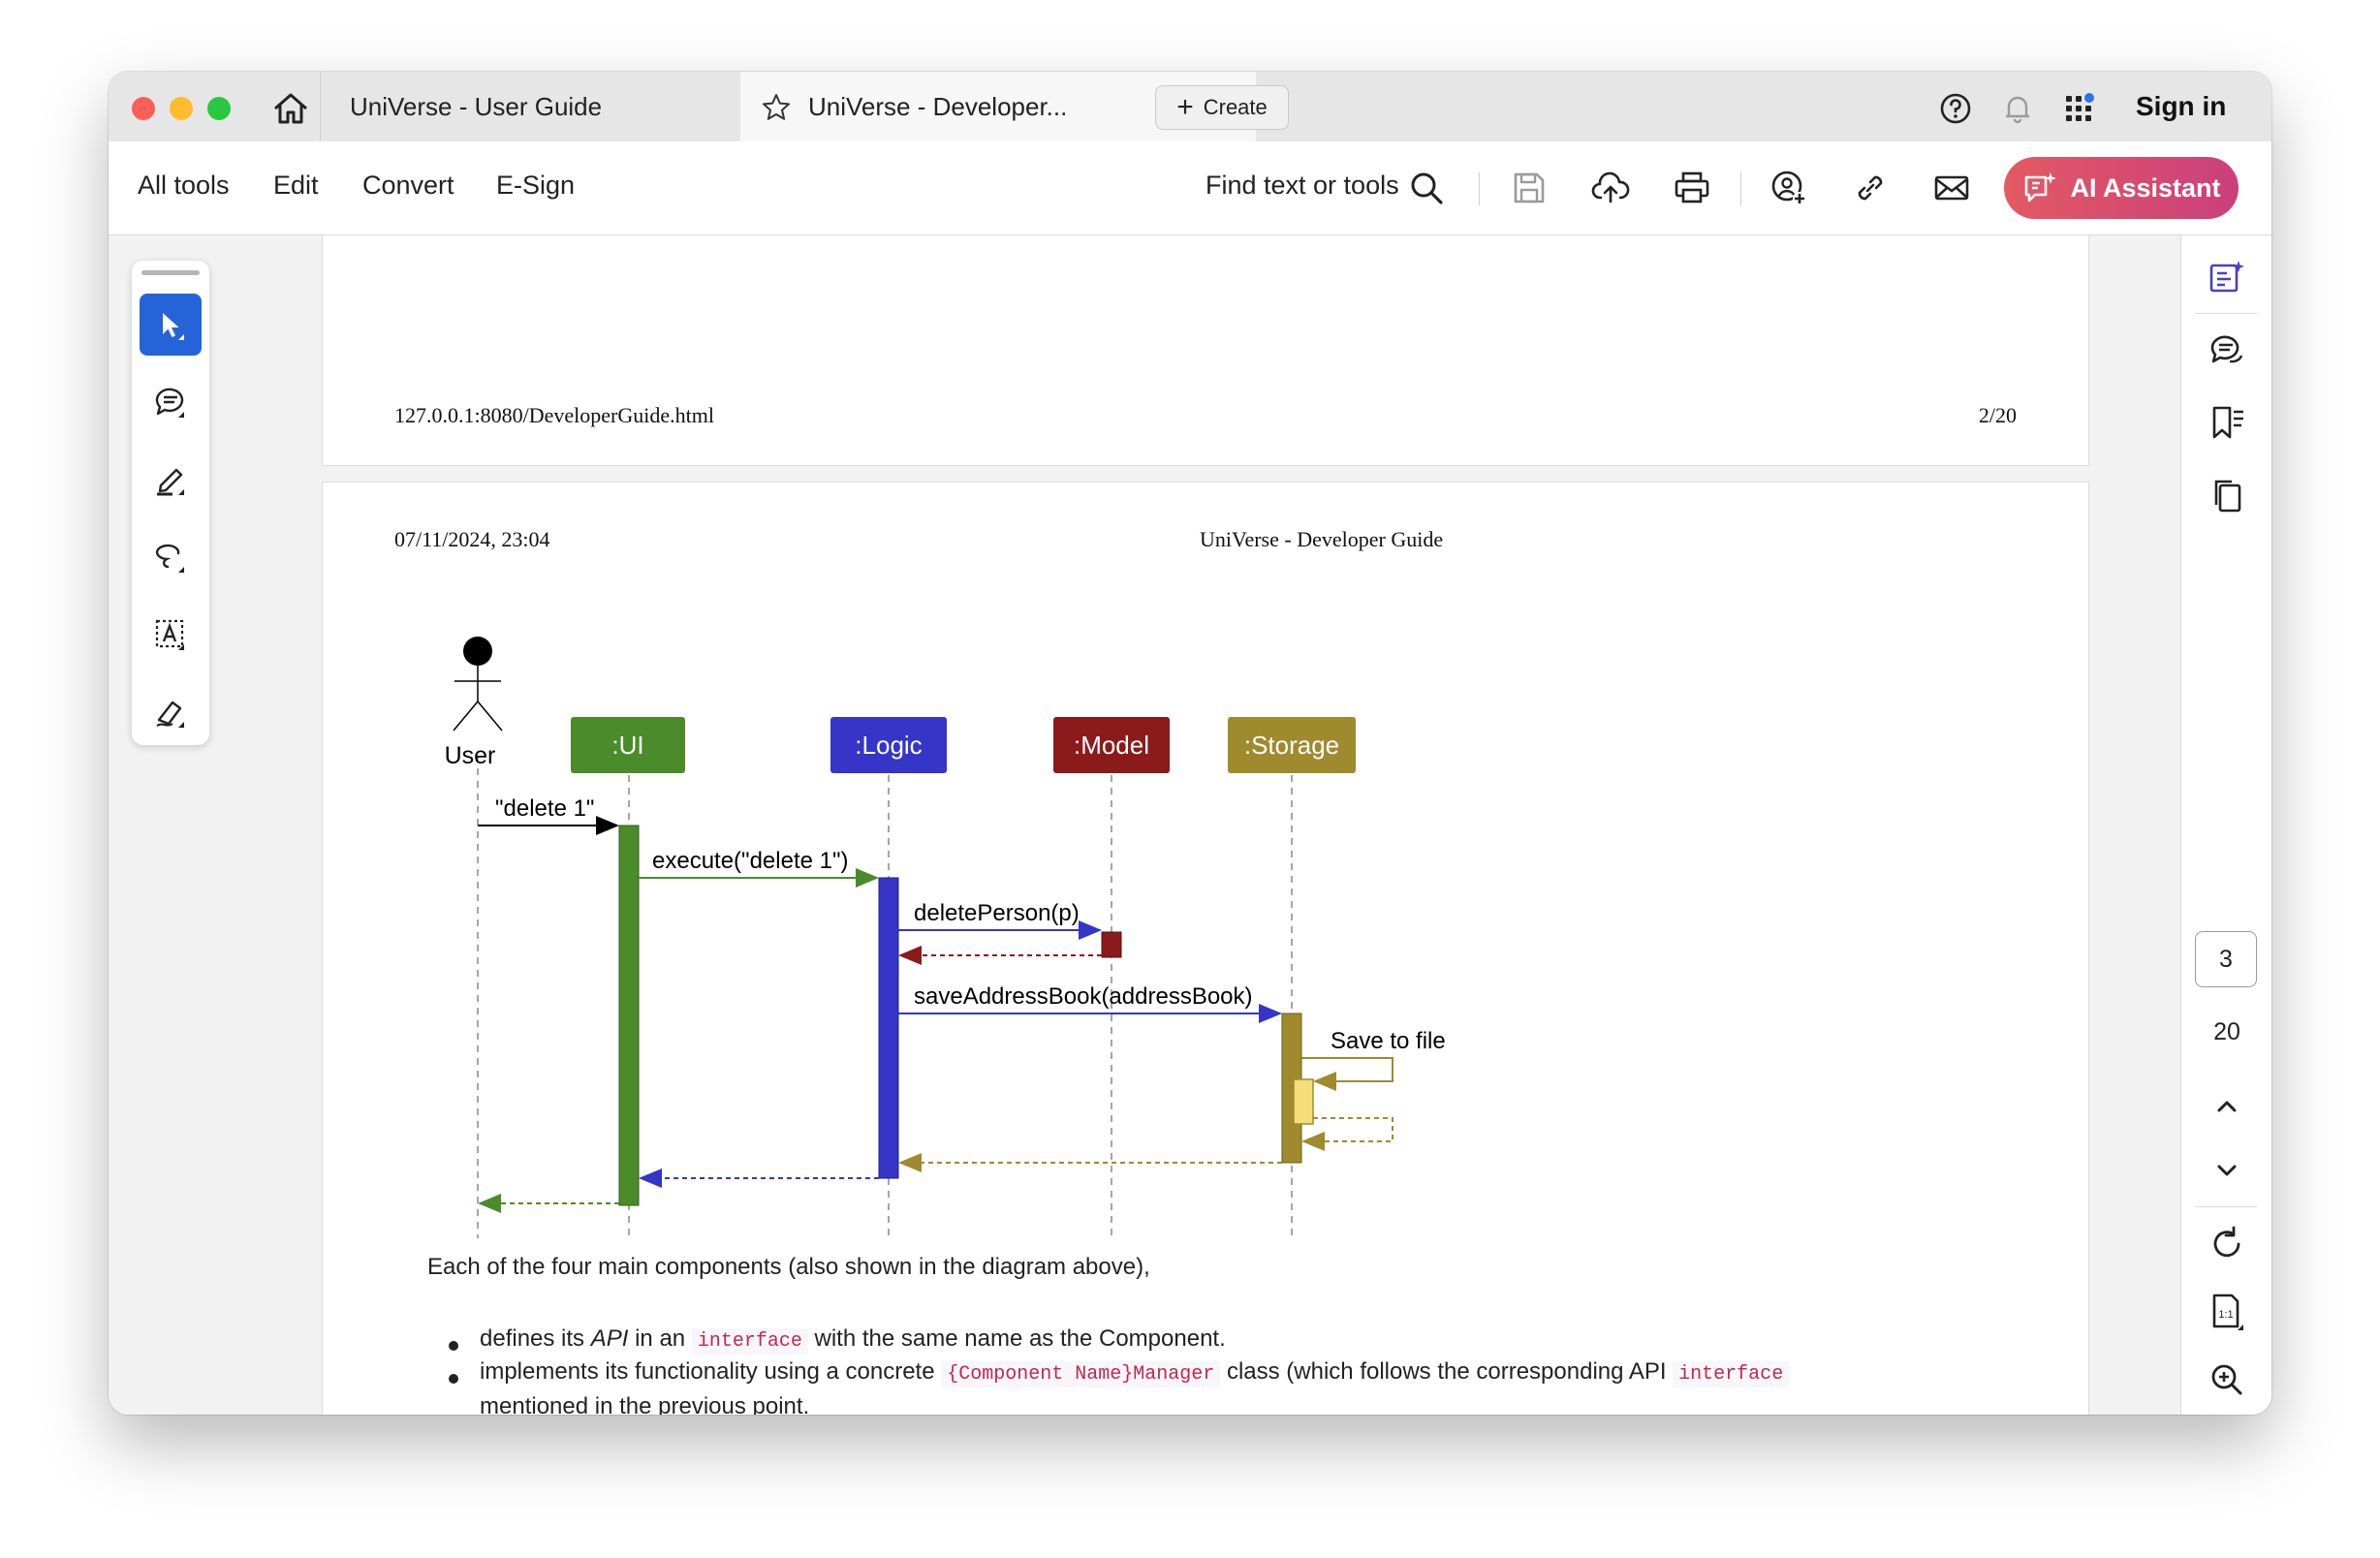 The height and width of the screenshot is (1558, 2380). I want to click on create-label: Create, so click(1235, 107).